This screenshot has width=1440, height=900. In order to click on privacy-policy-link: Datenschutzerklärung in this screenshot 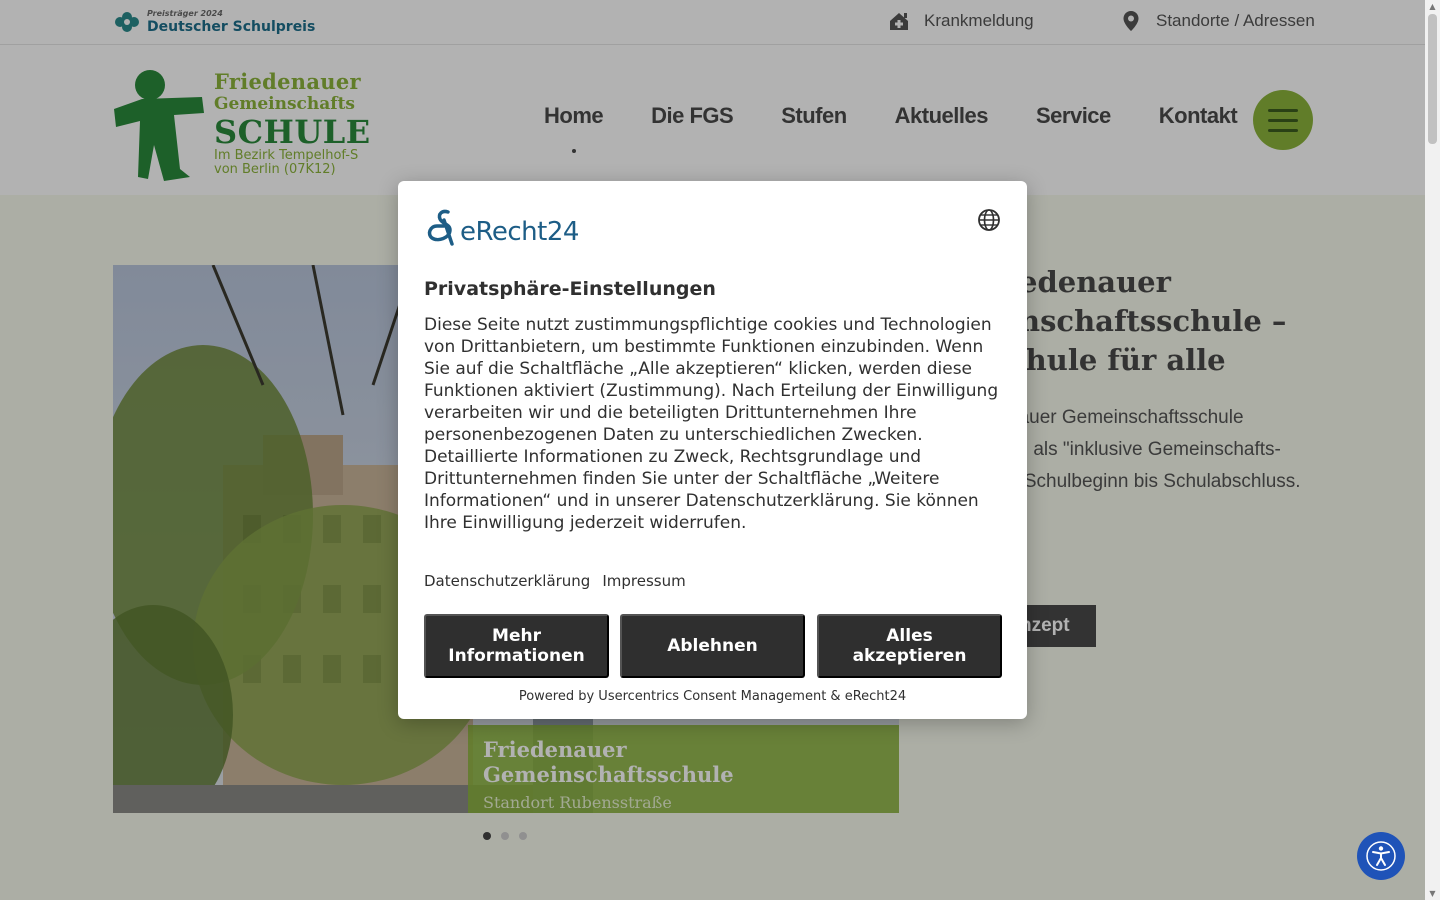, I will do `click(507, 581)`.